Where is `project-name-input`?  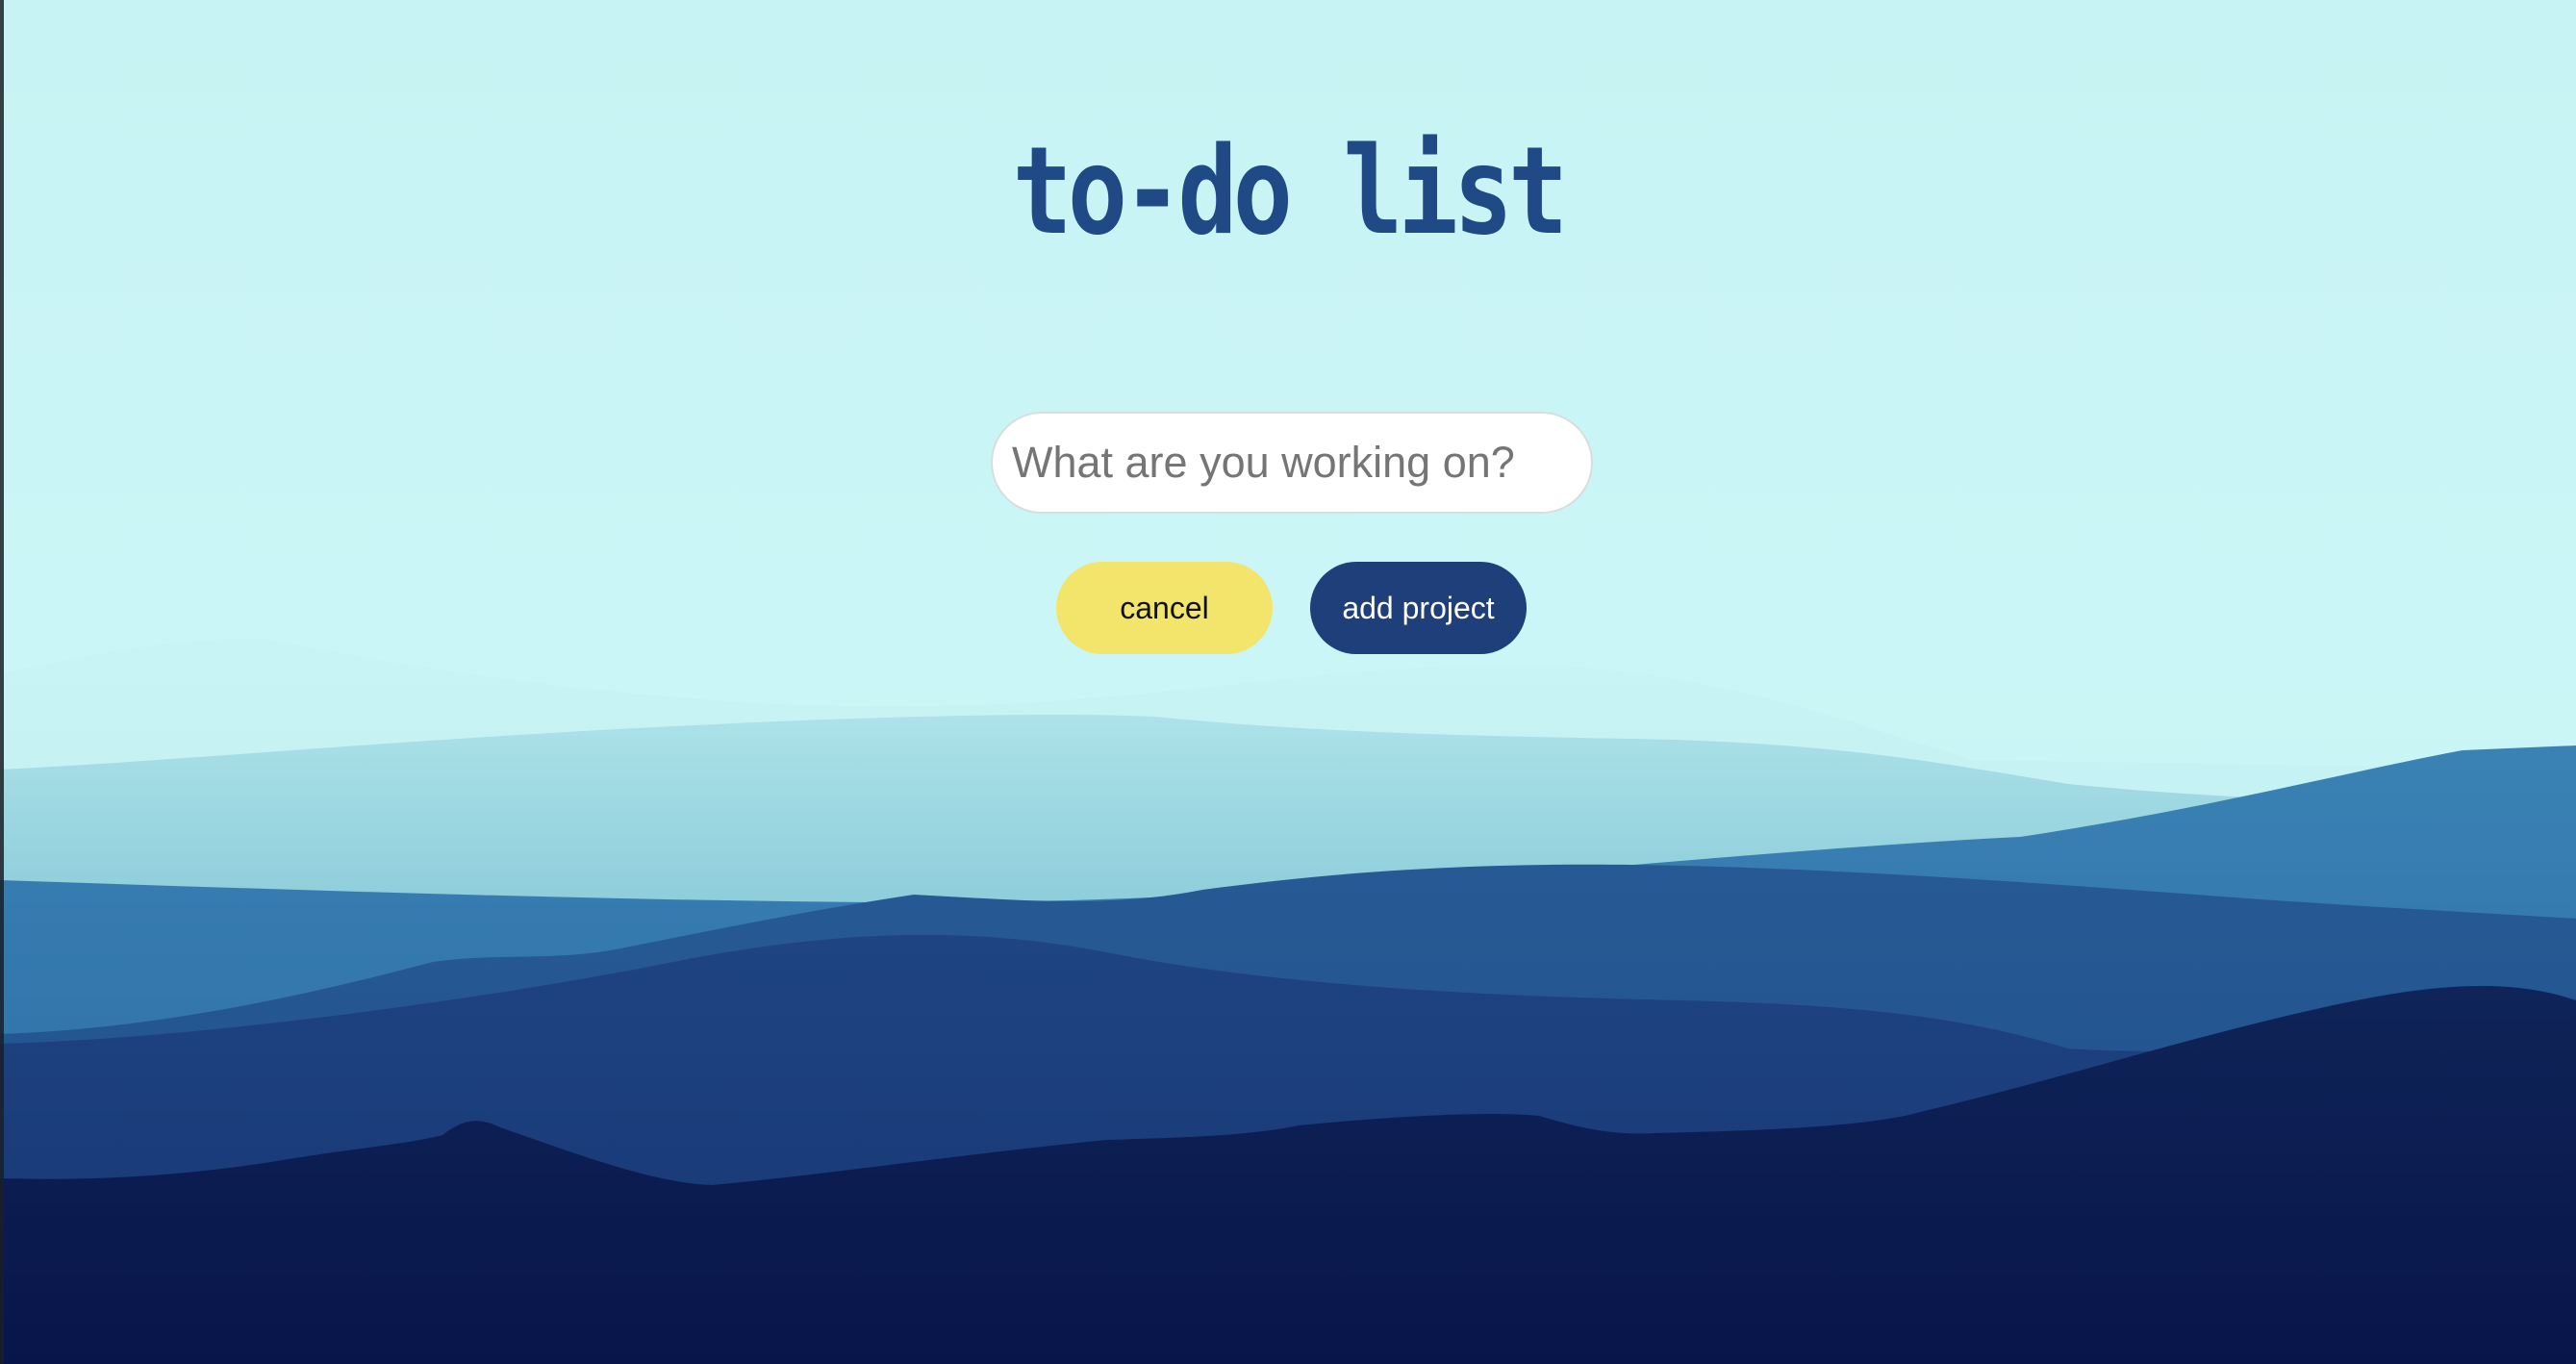 project-name-input is located at coordinates (1292, 463).